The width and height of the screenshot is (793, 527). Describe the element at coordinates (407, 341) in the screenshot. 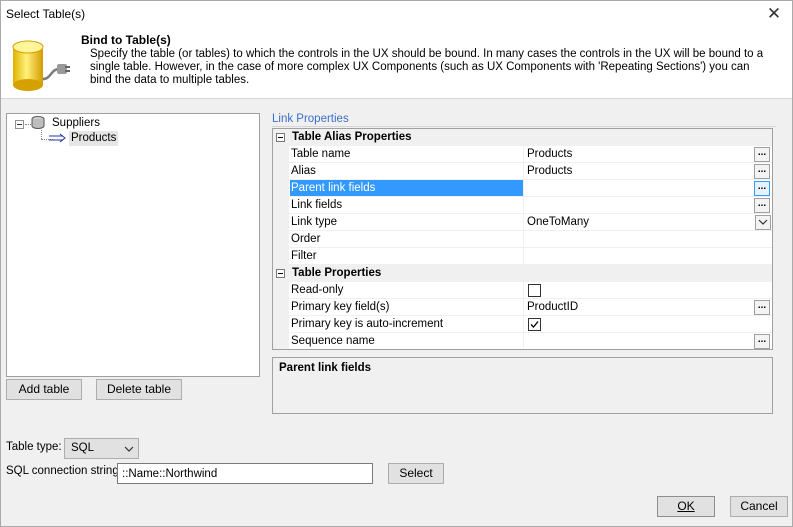

I see `property-name: Sequence name` at that location.